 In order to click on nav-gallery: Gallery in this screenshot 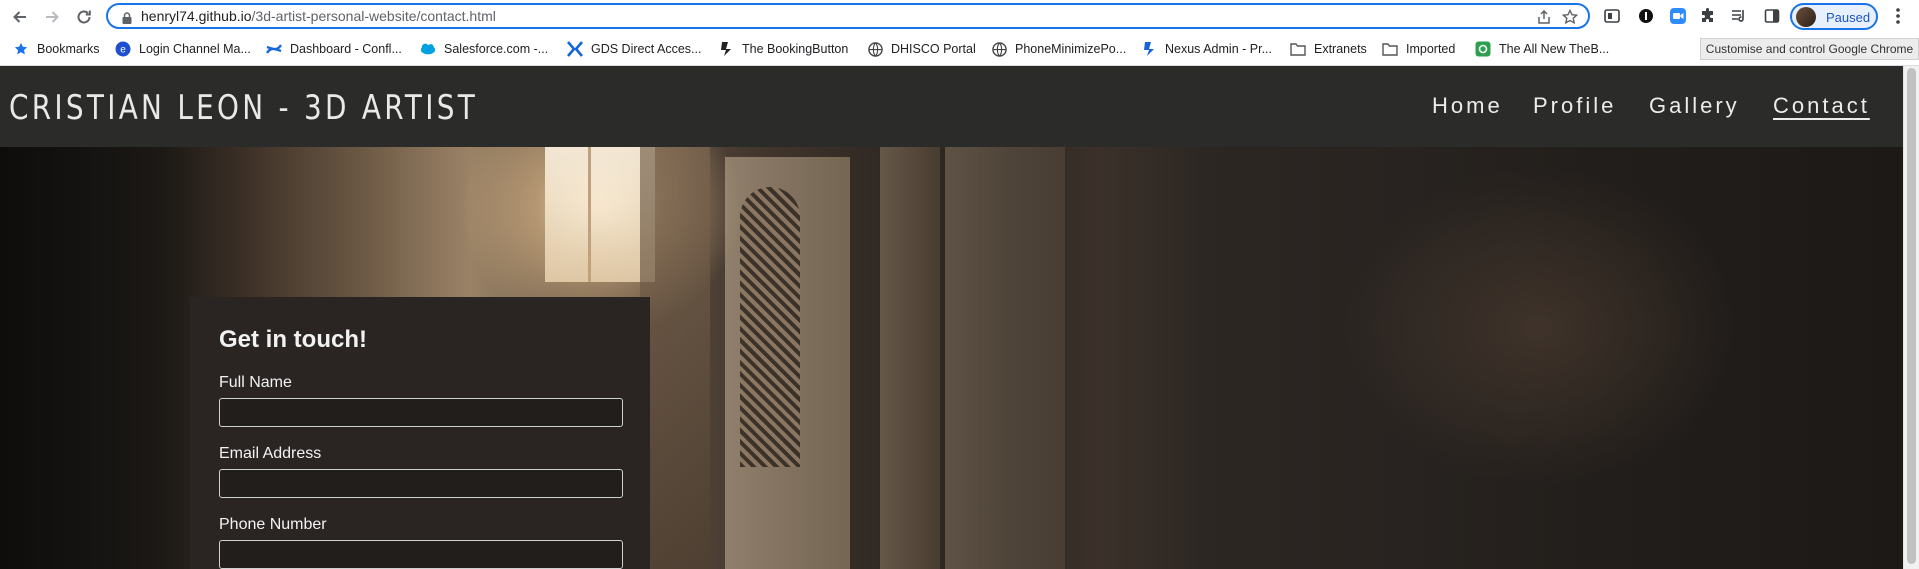, I will do `click(1694, 106)`.